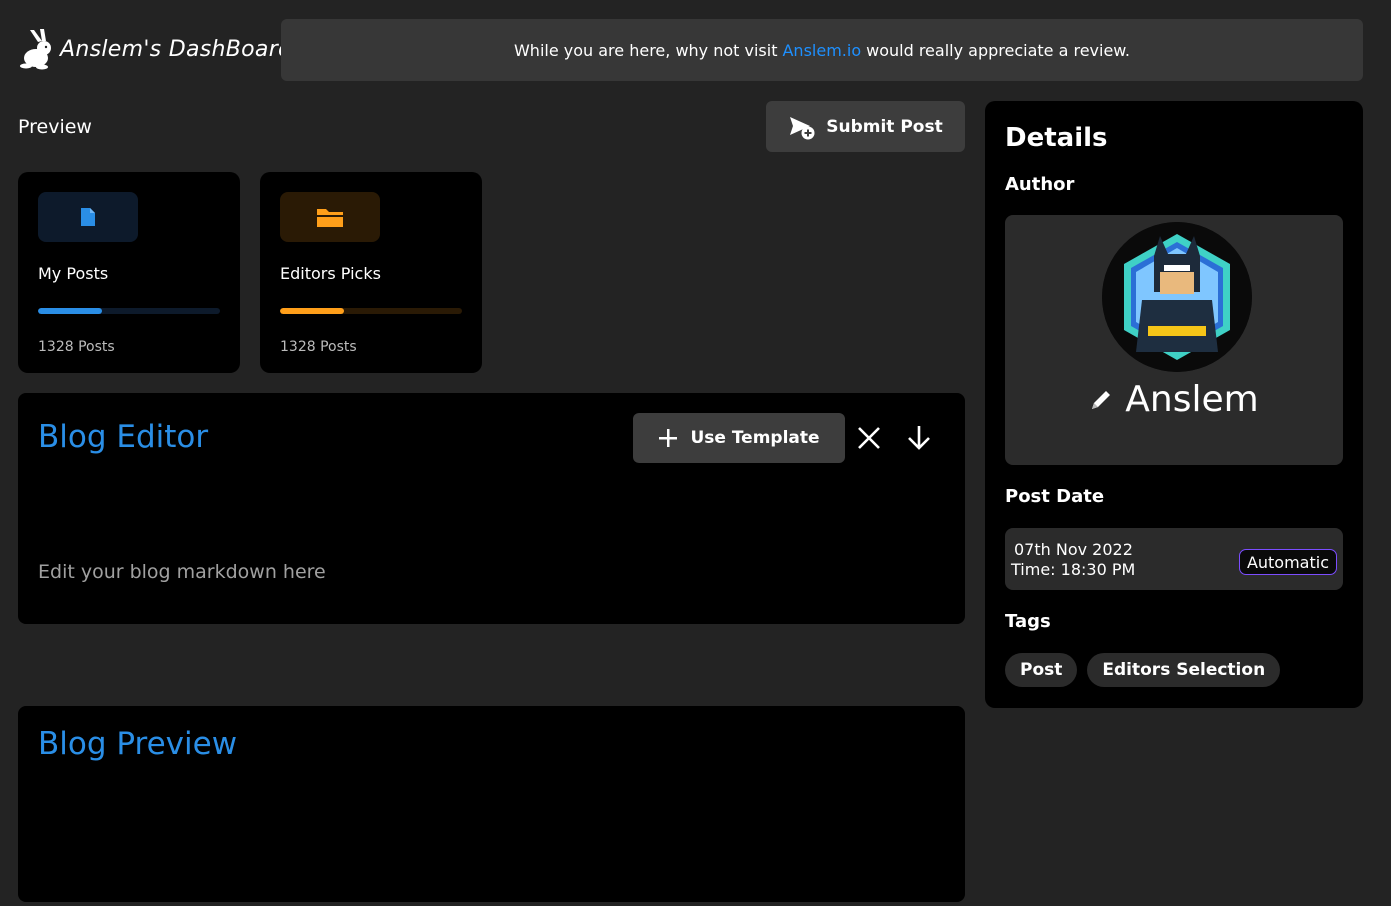  Describe the element at coordinates (1055, 496) in the screenshot. I see `post-date-heading: Post Date` at that location.